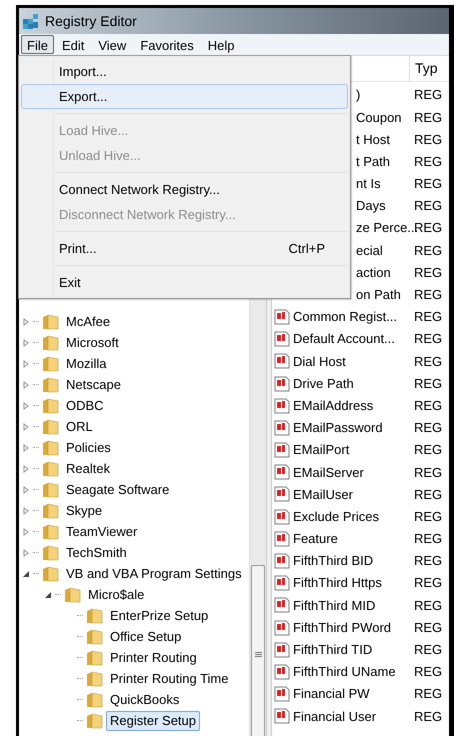 This screenshot has width=454, height=736. I want to click on menu-bar-item: Edit, so click(73, 44).